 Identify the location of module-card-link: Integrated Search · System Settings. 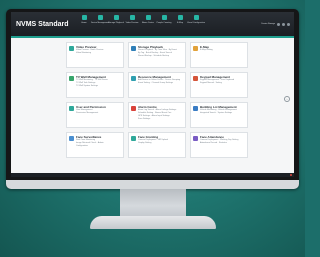
(222, 113).